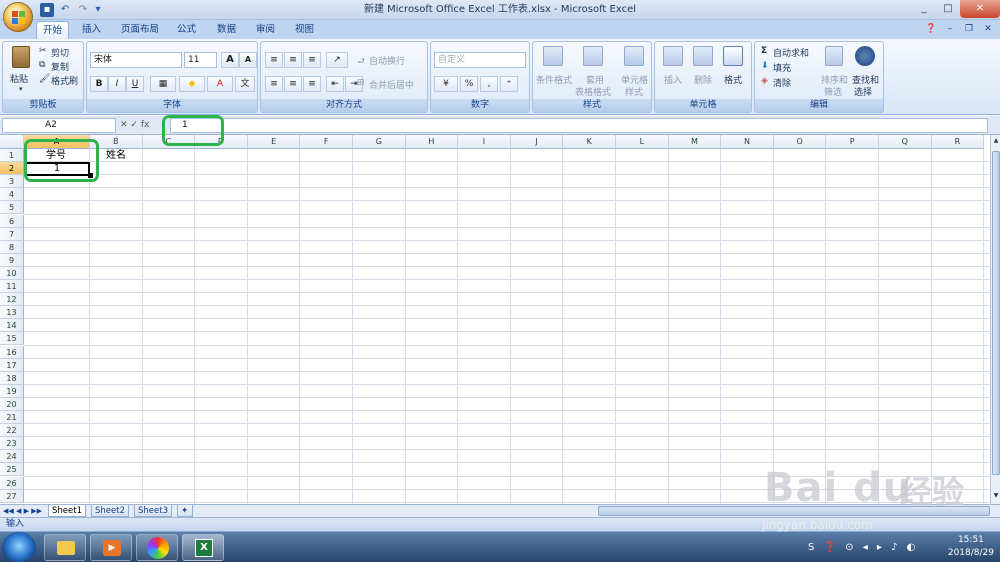 The height and width of the screenshot is (562, 1000). What do you see at coordinates (12, 391) in the screenshot?
I see `row-header-19: 19` at bounding box center [12, 391].